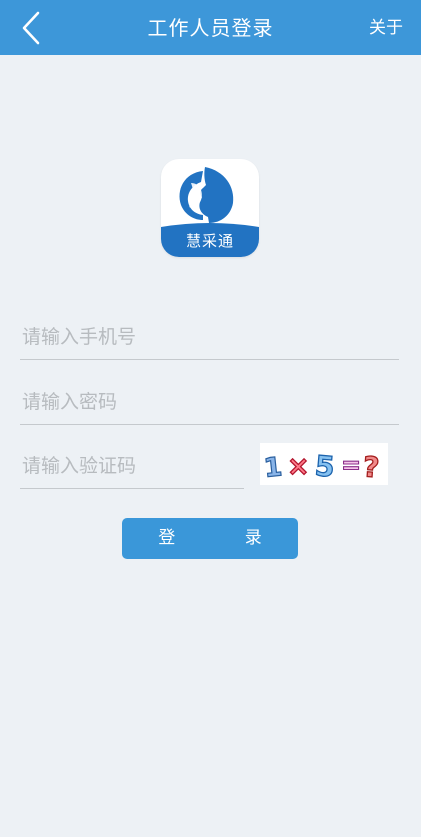  I want to click on captcha-input, so click(132, 466).